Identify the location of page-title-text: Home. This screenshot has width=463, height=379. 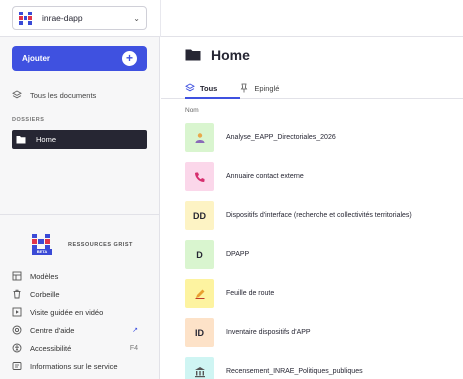
(230, 55).